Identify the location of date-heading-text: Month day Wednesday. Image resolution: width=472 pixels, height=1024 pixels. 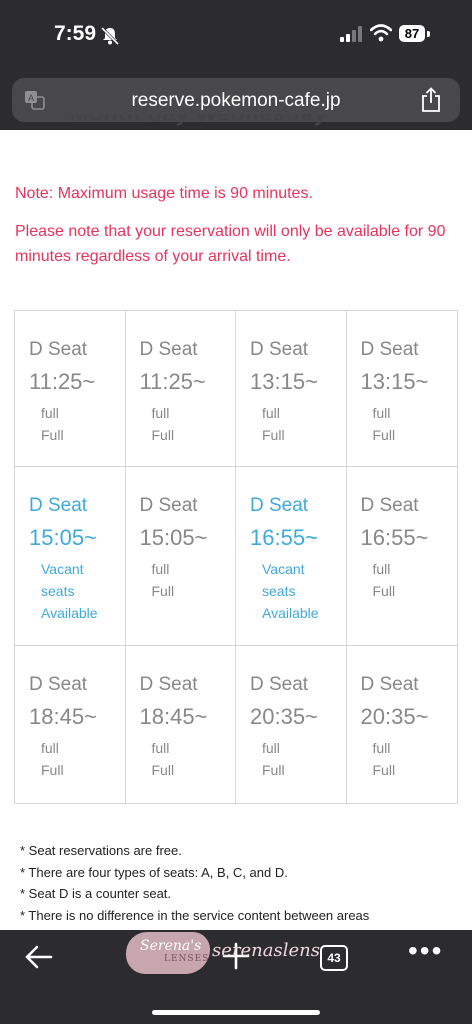
(198, 120).